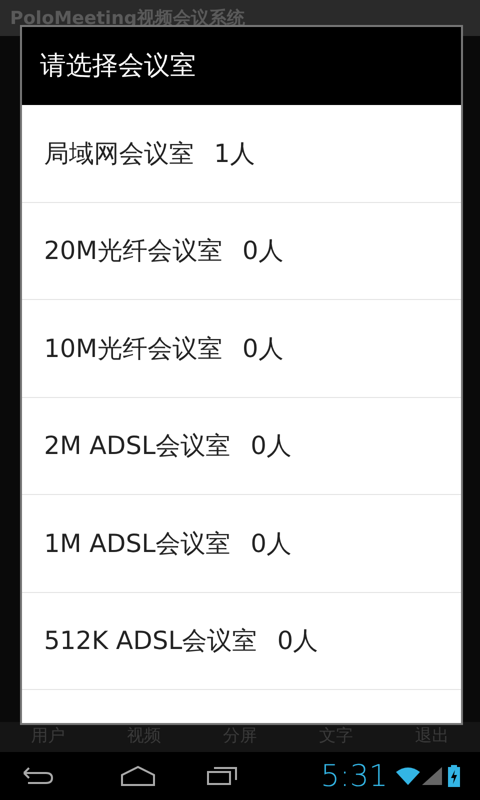  Describe the element at coordinates (354, 777) in the screenshot. I see `clock: 5:31` at that location.